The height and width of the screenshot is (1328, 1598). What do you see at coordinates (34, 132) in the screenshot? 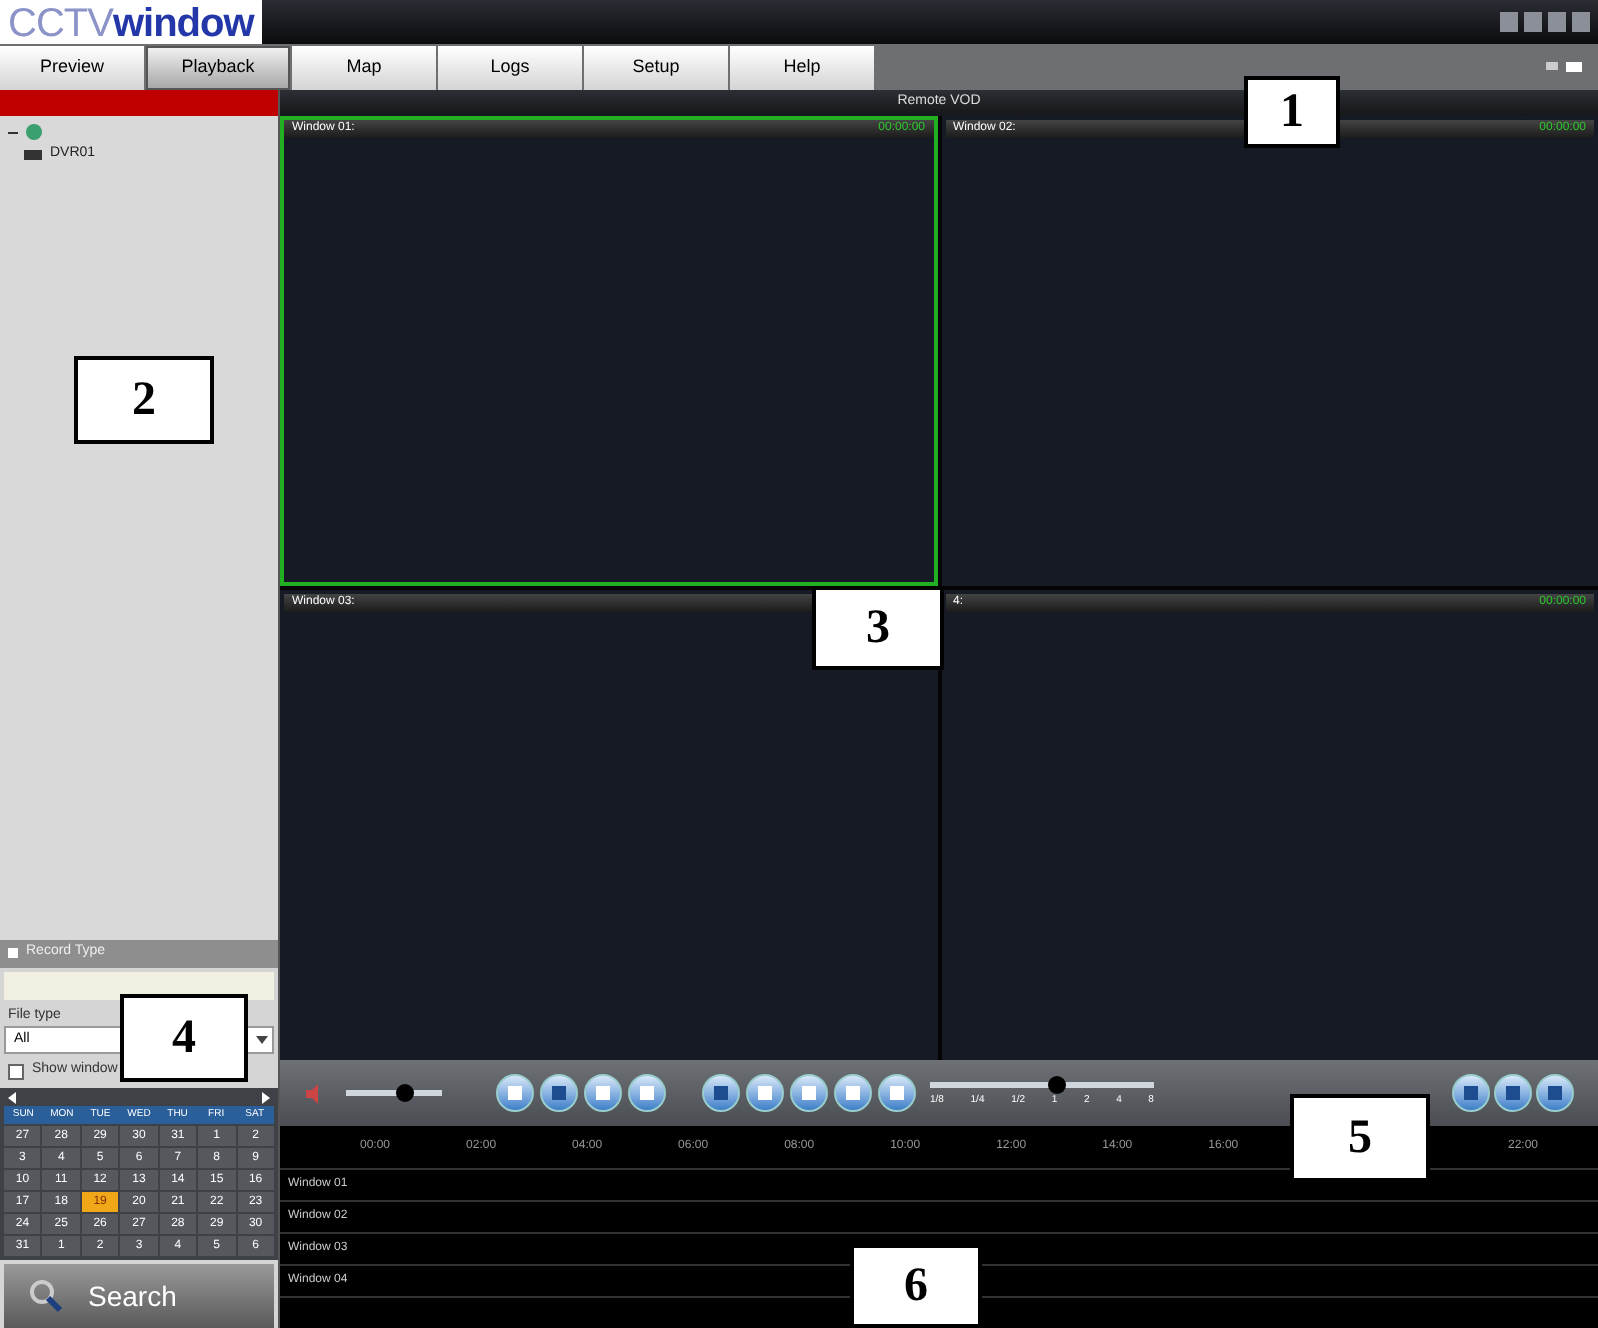
I see `globe-icon` at bounding box center [34, 132].